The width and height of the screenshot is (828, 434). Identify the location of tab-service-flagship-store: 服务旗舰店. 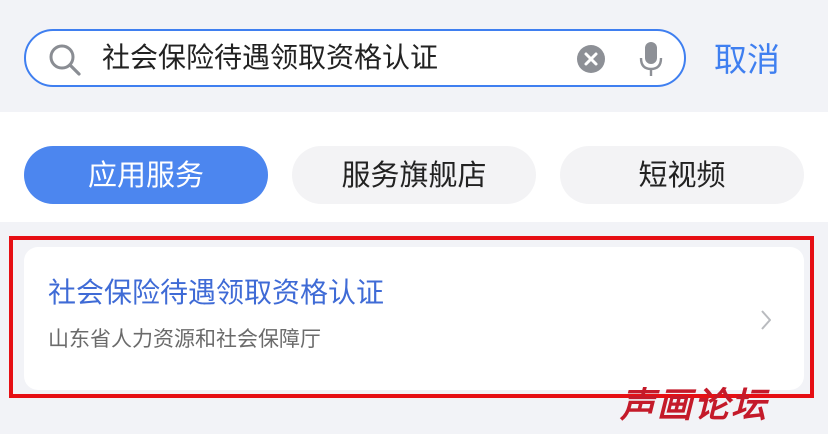
(414, 175).